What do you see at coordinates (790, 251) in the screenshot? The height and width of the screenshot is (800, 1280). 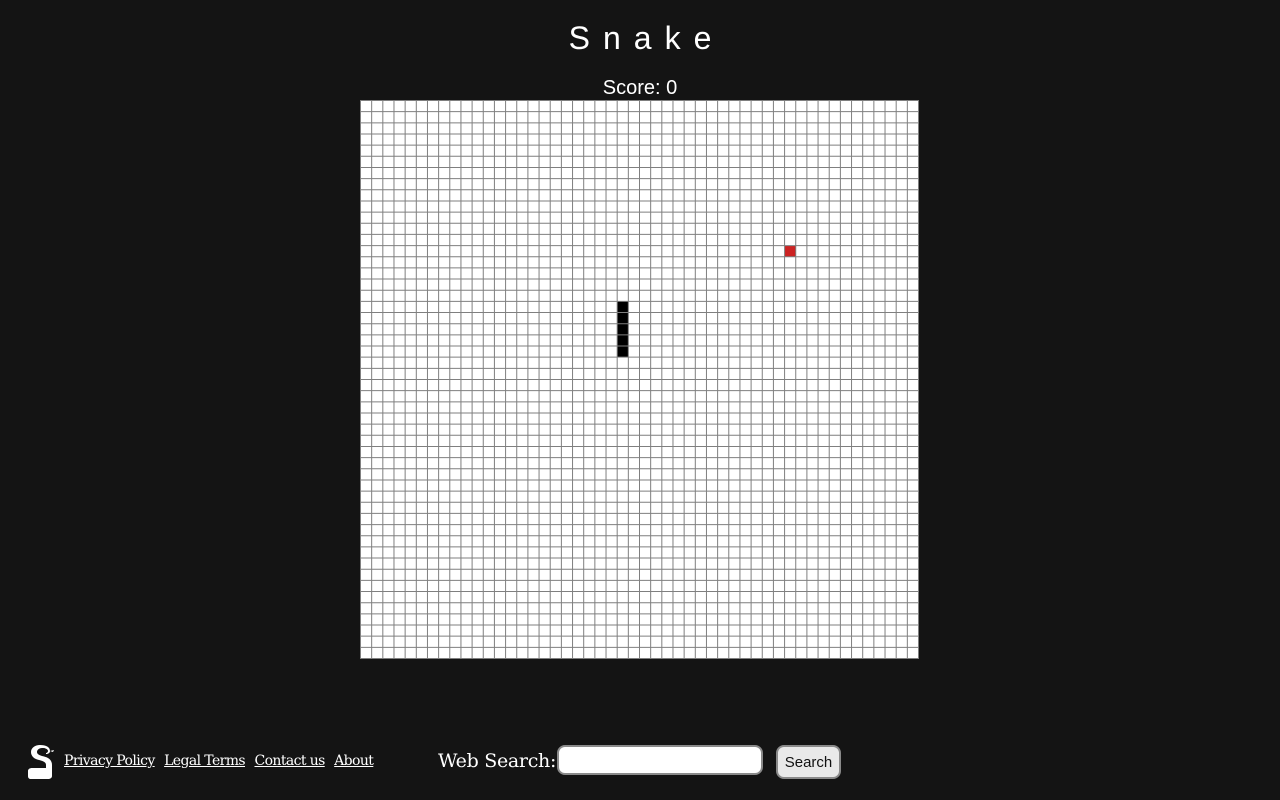 I see `food-item` at bounding box center [790, 251].